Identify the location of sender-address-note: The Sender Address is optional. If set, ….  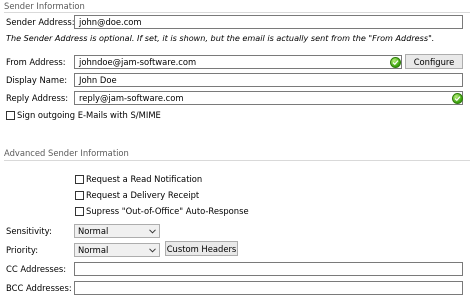
(220, 38).